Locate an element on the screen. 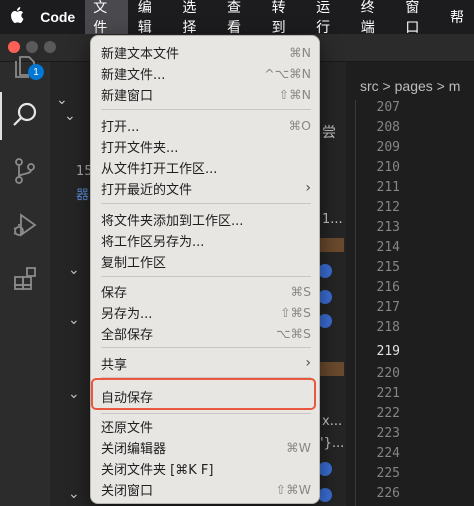 Image resolution: width=474 pixels, height=506 pixels. line-number: 212 is located at coordinates (388, 207).